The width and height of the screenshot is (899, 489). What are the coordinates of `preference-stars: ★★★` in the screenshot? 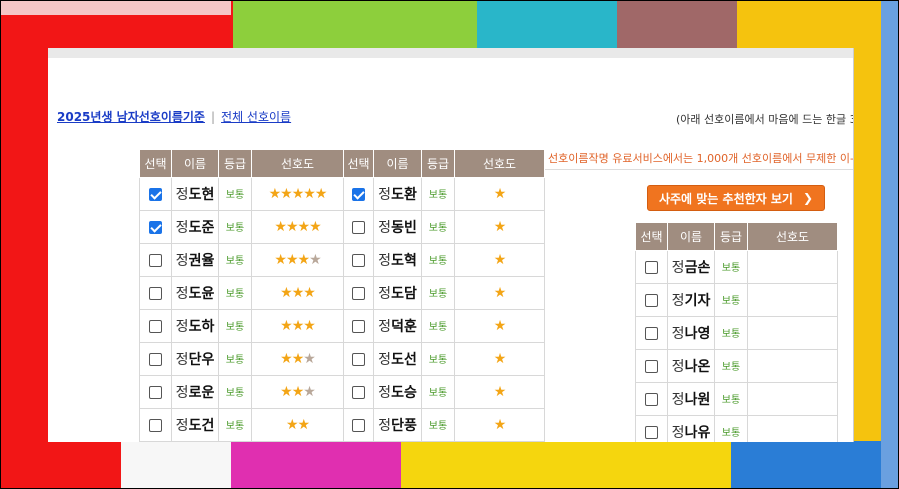 It's located at (298, 326).